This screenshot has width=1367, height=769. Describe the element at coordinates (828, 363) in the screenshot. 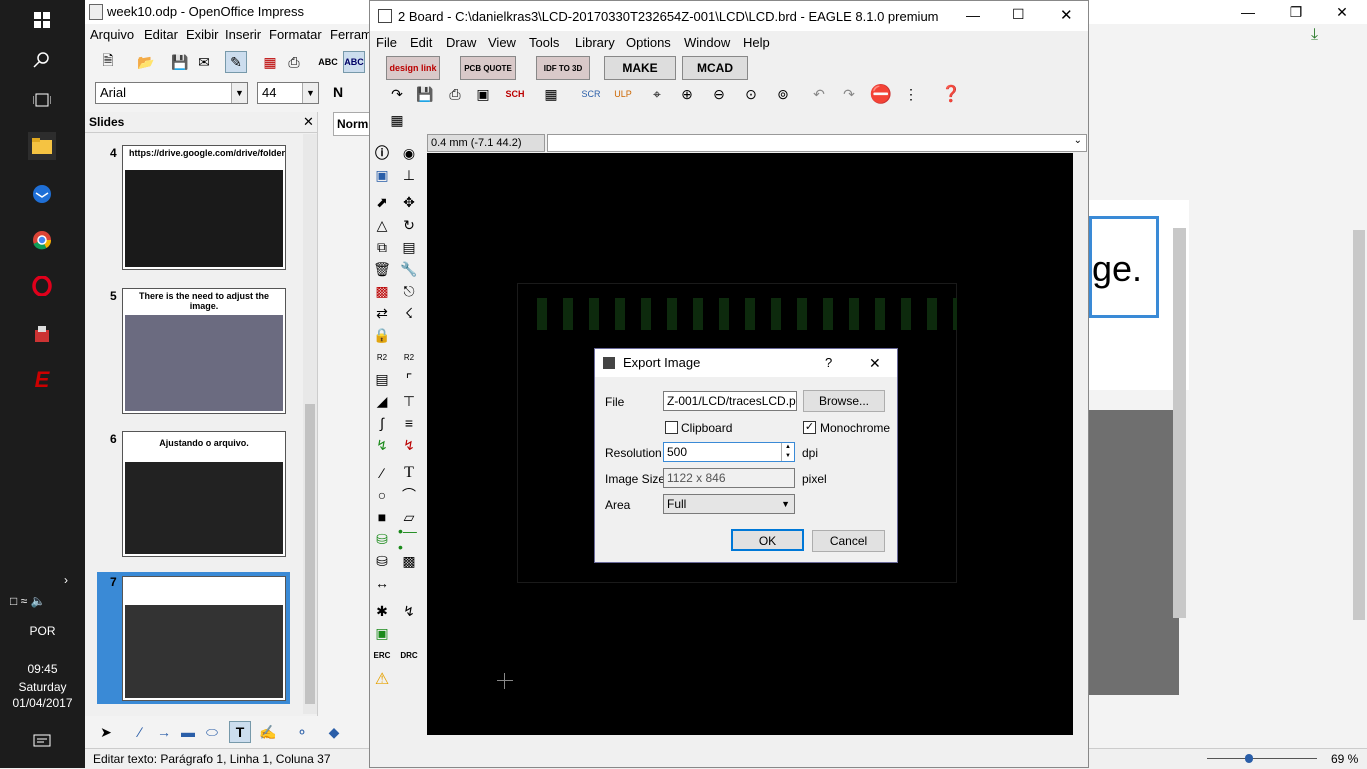

I see `dialog-help-button: ?` at that location.